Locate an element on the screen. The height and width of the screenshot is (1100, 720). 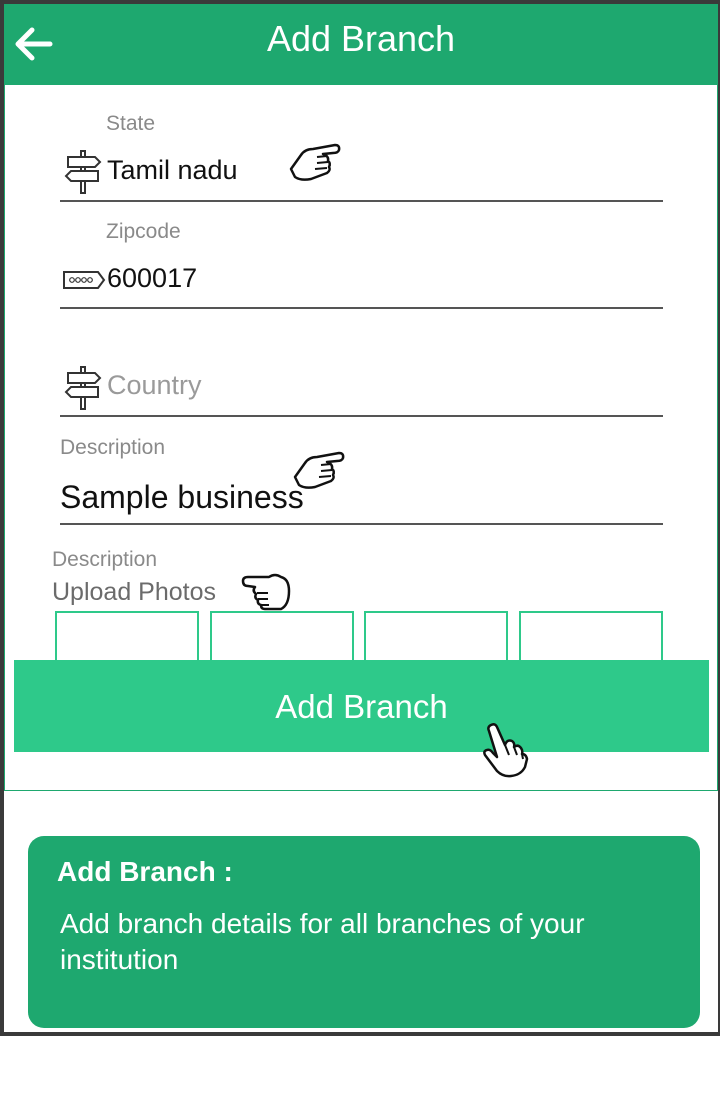
page-title: Add Branch is located at coordinates (361, 38).